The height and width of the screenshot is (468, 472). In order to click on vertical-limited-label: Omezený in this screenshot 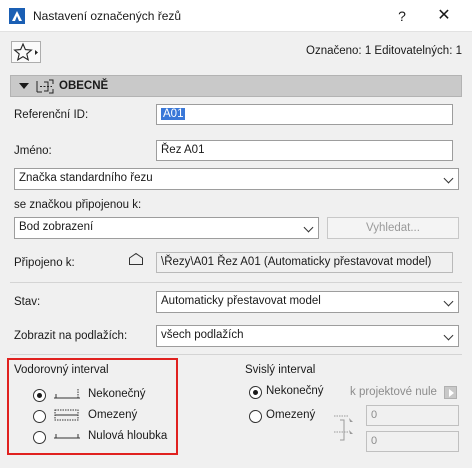, I will do `click(290, 415)`.